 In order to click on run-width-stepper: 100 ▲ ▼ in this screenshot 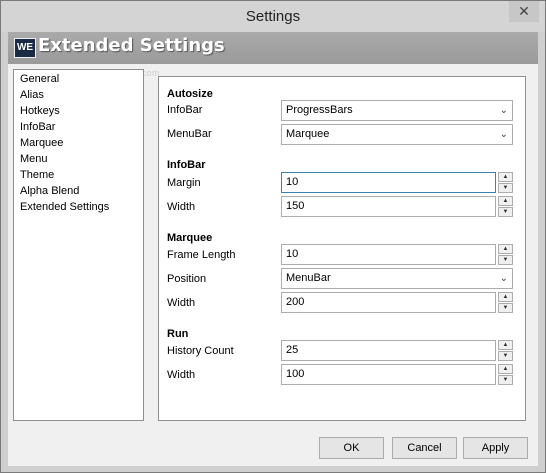, I will do `click(397, 374)`.